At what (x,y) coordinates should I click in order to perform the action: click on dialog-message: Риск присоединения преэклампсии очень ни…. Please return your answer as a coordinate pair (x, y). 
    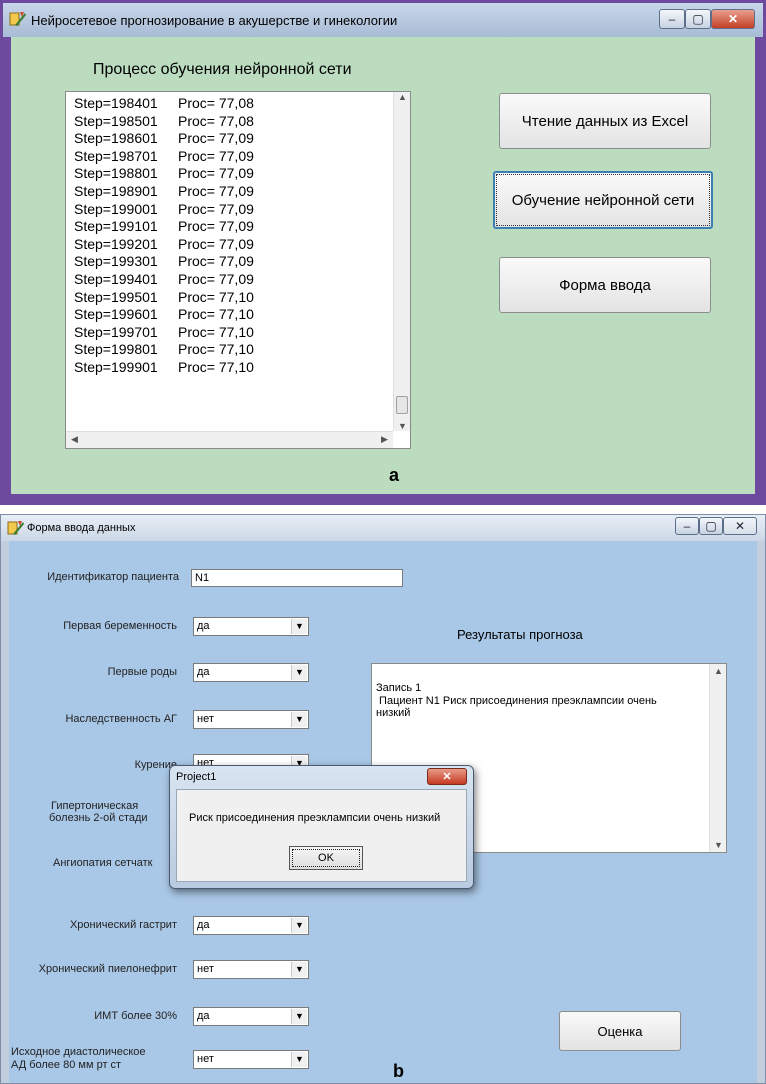
    Looking at the image, I should click on (315, 818).